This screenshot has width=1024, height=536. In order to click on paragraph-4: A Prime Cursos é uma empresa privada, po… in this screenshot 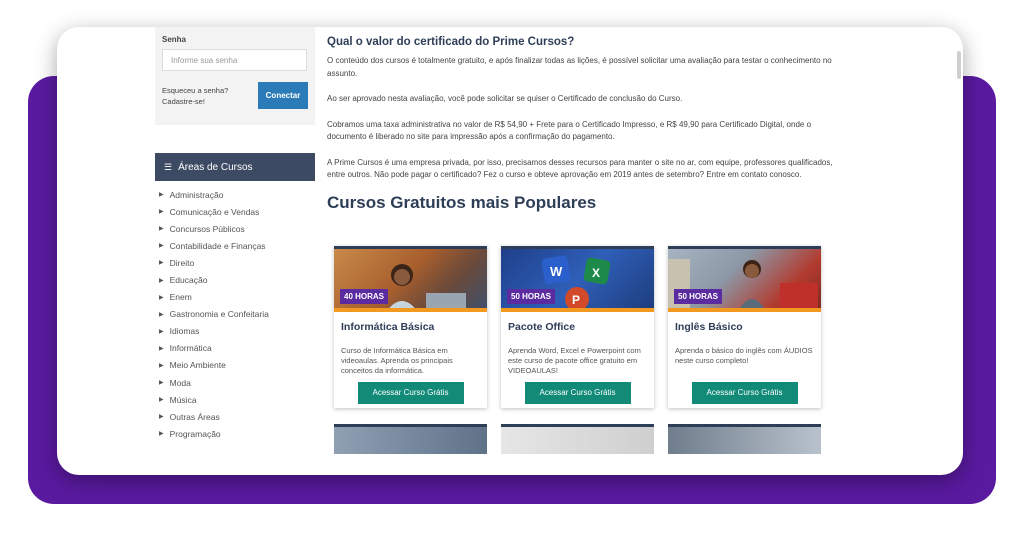, I will do `click(580, 168)`.